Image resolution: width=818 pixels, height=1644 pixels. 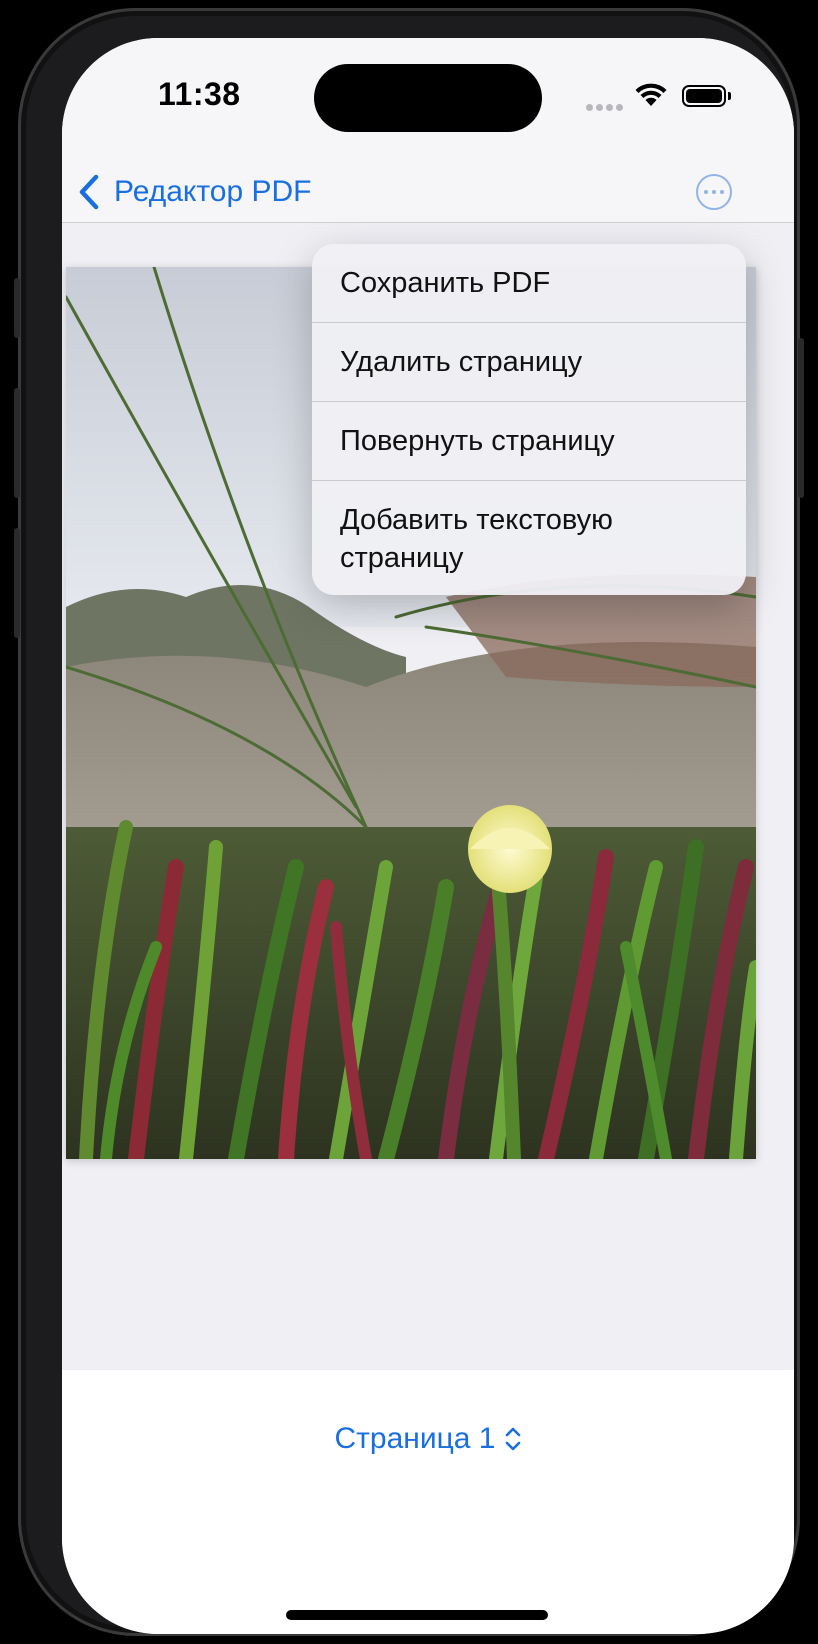 I want to click on status-bar: 11:38, so click(x=428, y=98).